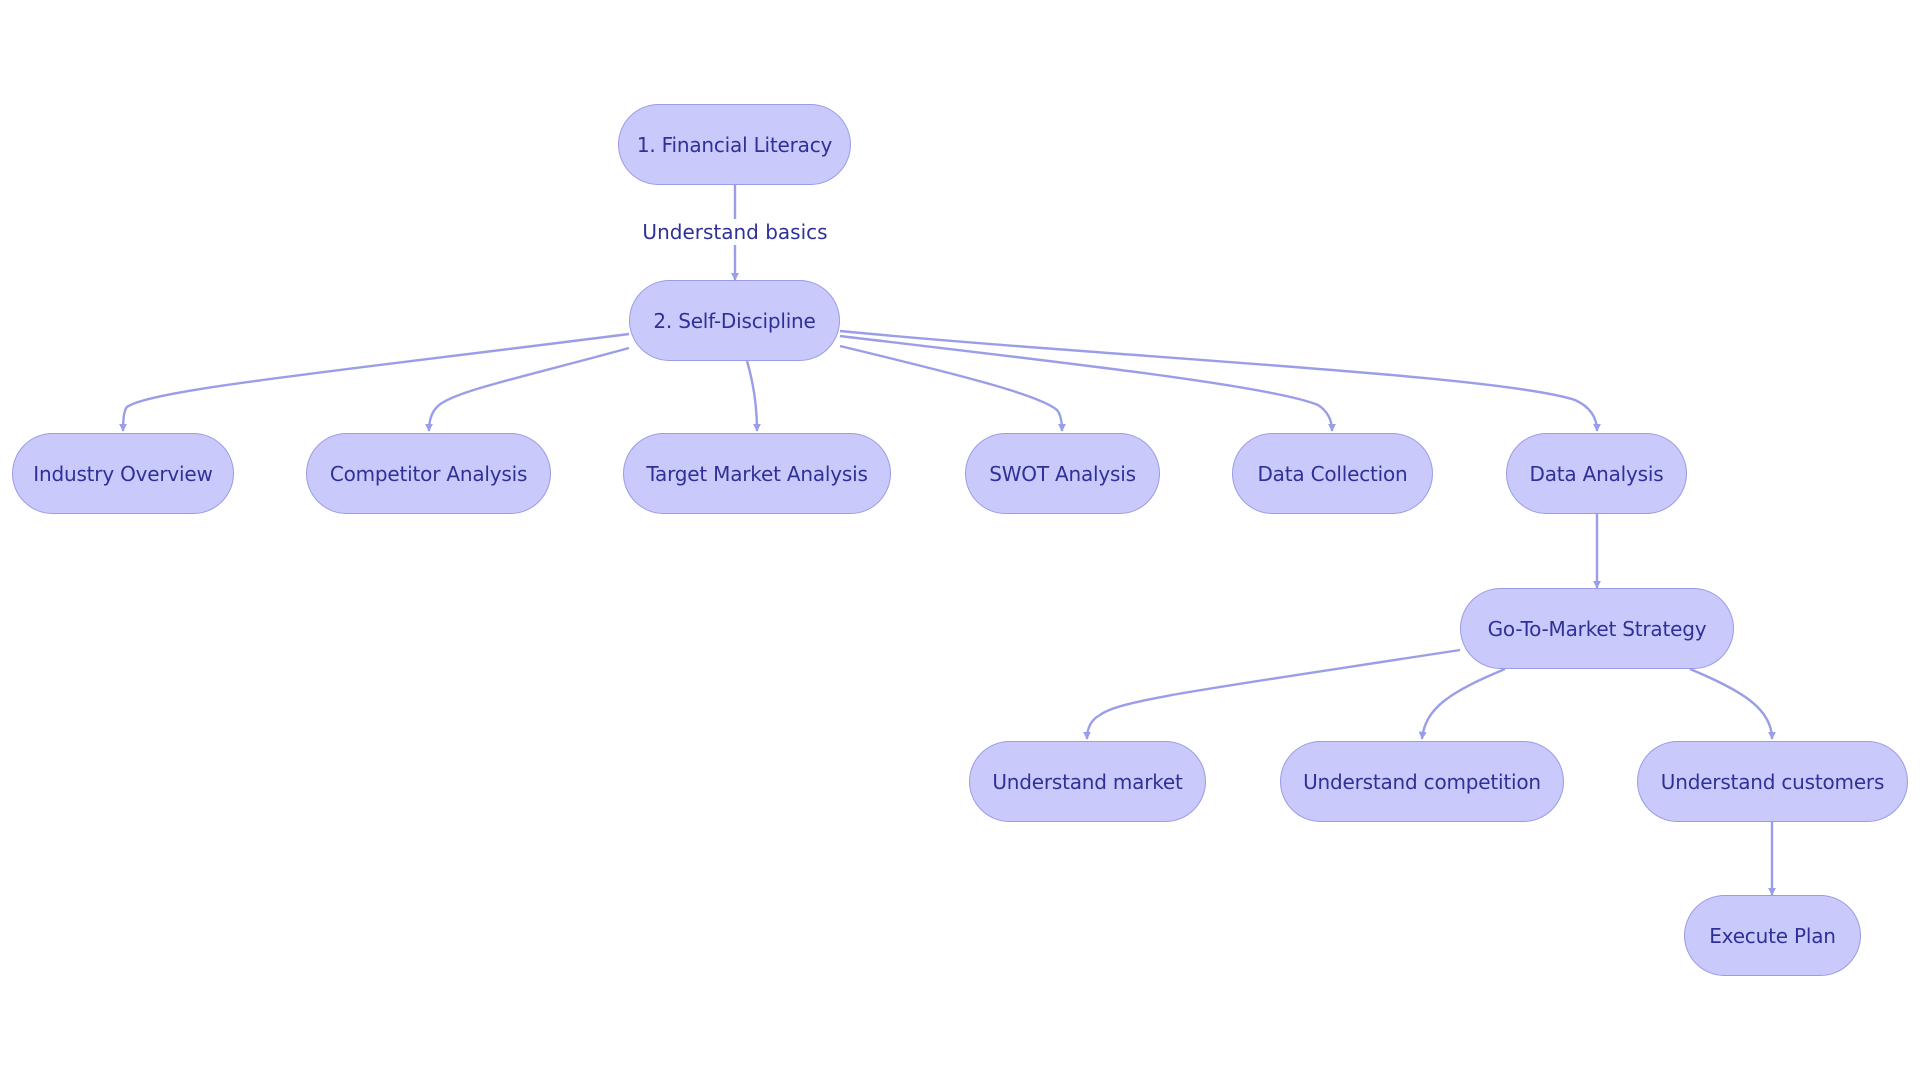  Describe the element at coordinates (1772, 781) in the screenshot. I see `node-understand-customers: Understand customers` at that location.